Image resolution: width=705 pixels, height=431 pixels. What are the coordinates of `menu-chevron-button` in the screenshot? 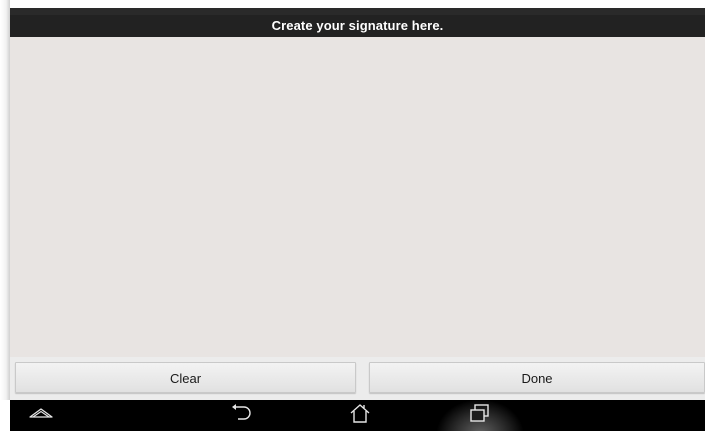 It's located at (41, 415).